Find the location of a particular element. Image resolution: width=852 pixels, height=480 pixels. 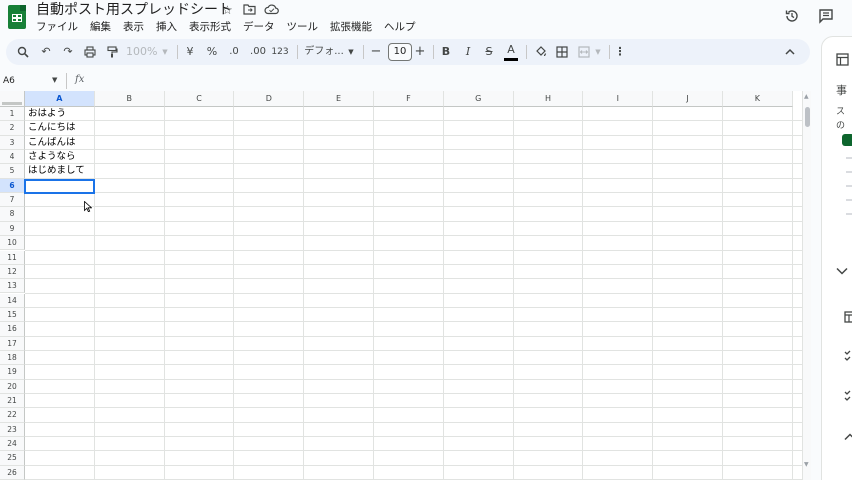

comments-icon is located at coordinates (826, 16).